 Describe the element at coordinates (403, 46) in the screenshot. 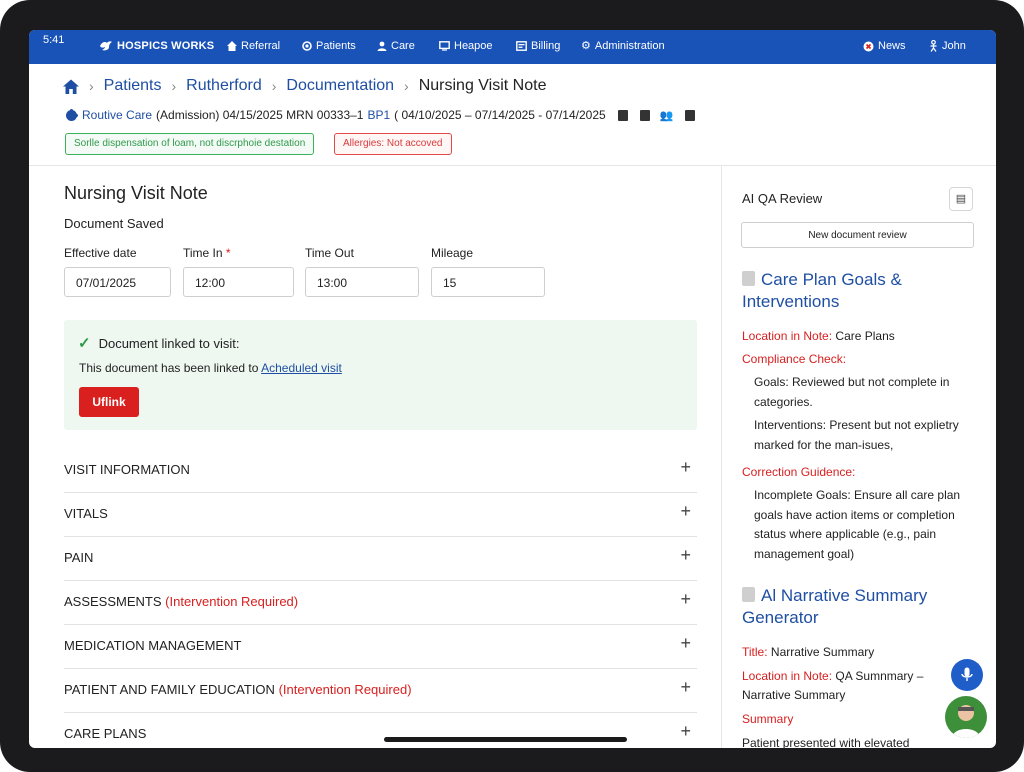

I see `nav-item-label: Care` at that location.